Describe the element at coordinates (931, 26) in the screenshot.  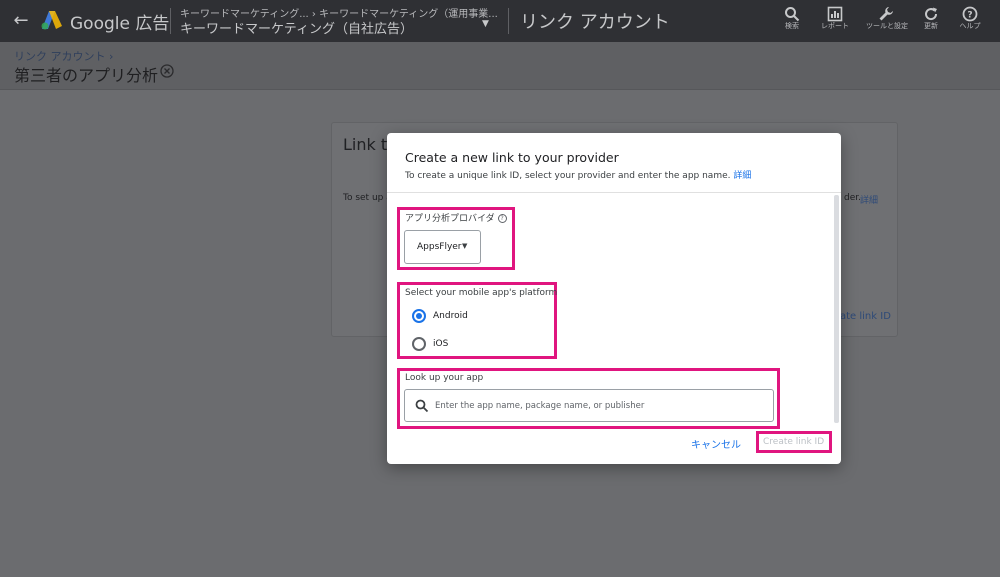
I see `tool-label: 更新` at that location.